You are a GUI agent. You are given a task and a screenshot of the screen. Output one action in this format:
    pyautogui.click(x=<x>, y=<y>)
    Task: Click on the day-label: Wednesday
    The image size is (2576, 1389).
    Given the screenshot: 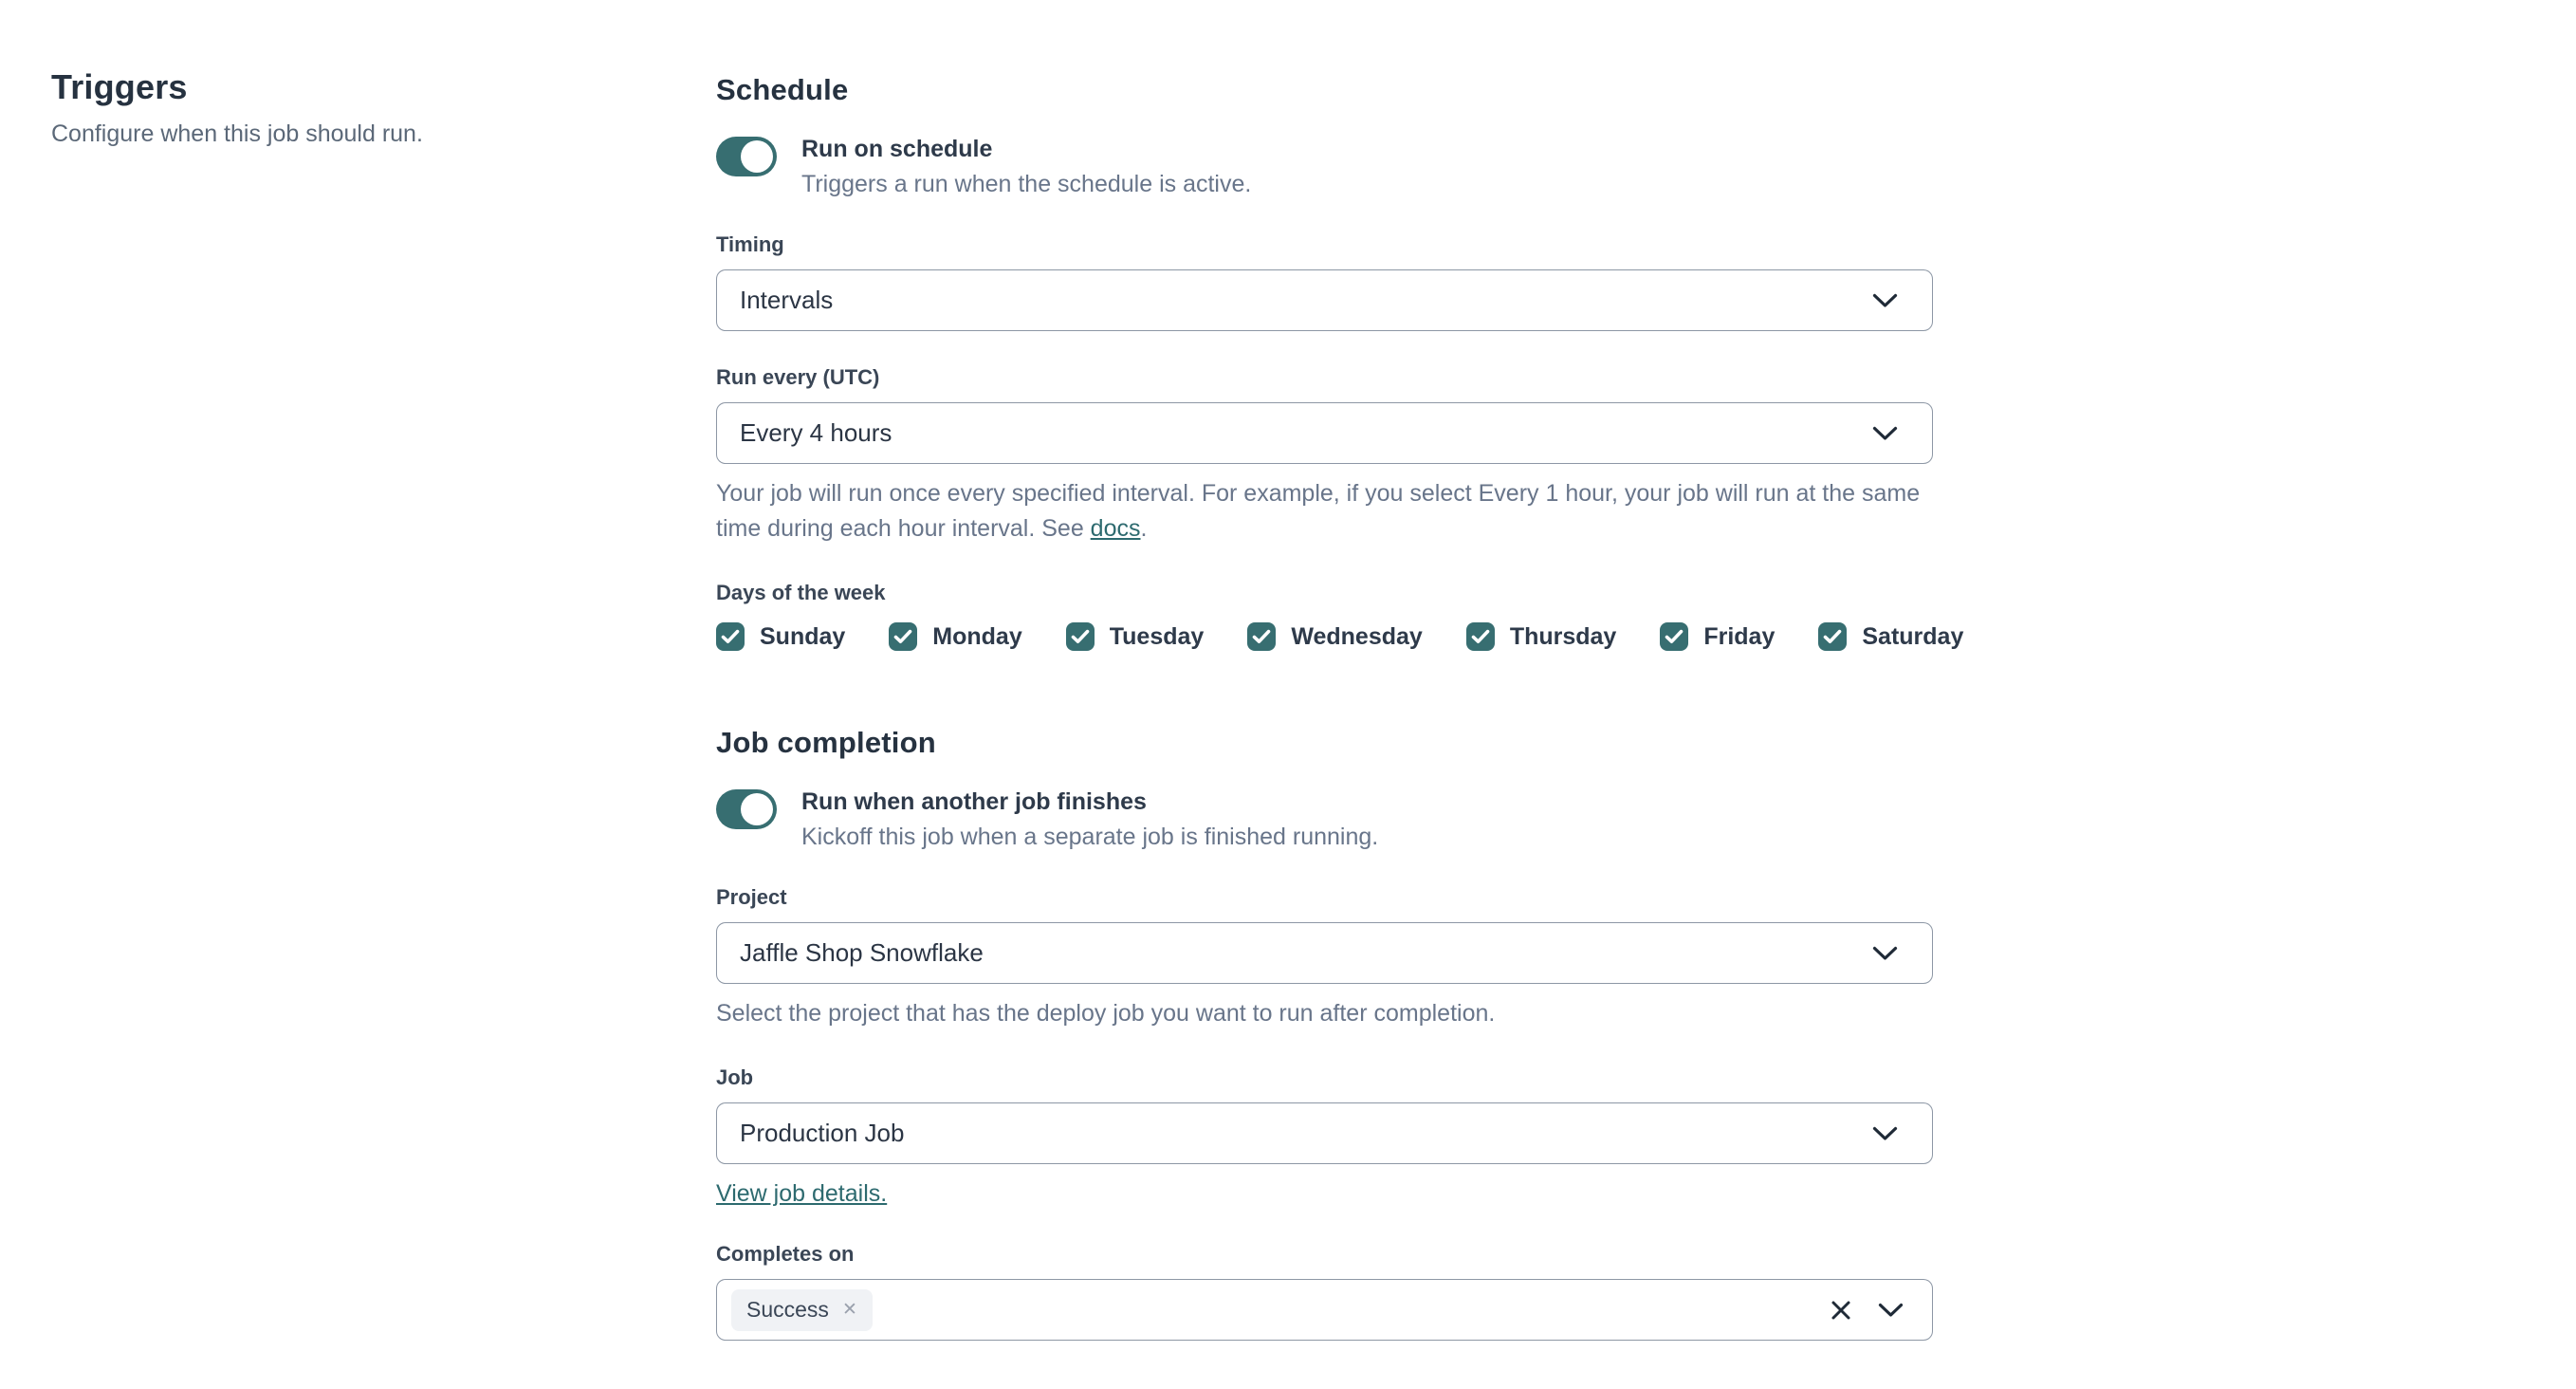 What is the action you would take?
    pyautogui.click(x=1357, y=636)
    